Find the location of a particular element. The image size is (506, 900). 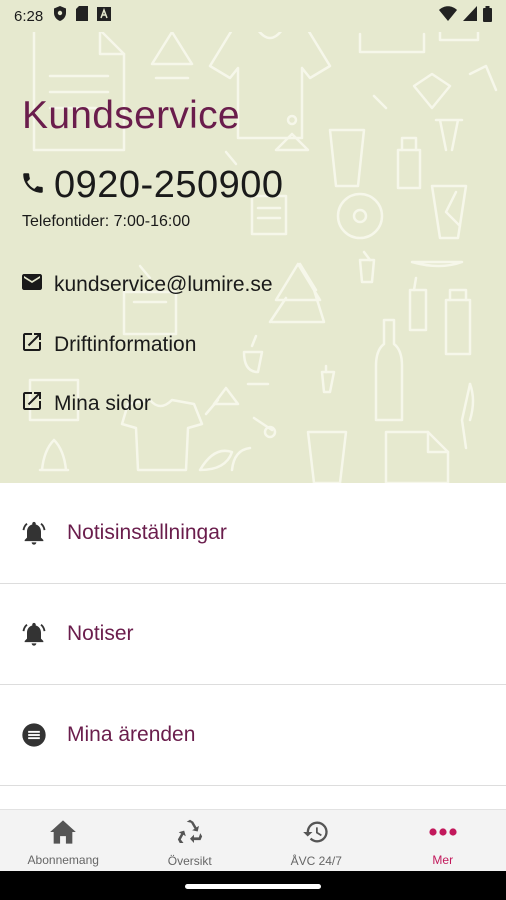

bottom-navigation: Abonnemang Översikt ÅVC 24/7 Mer is located at coordinates (253, 840).